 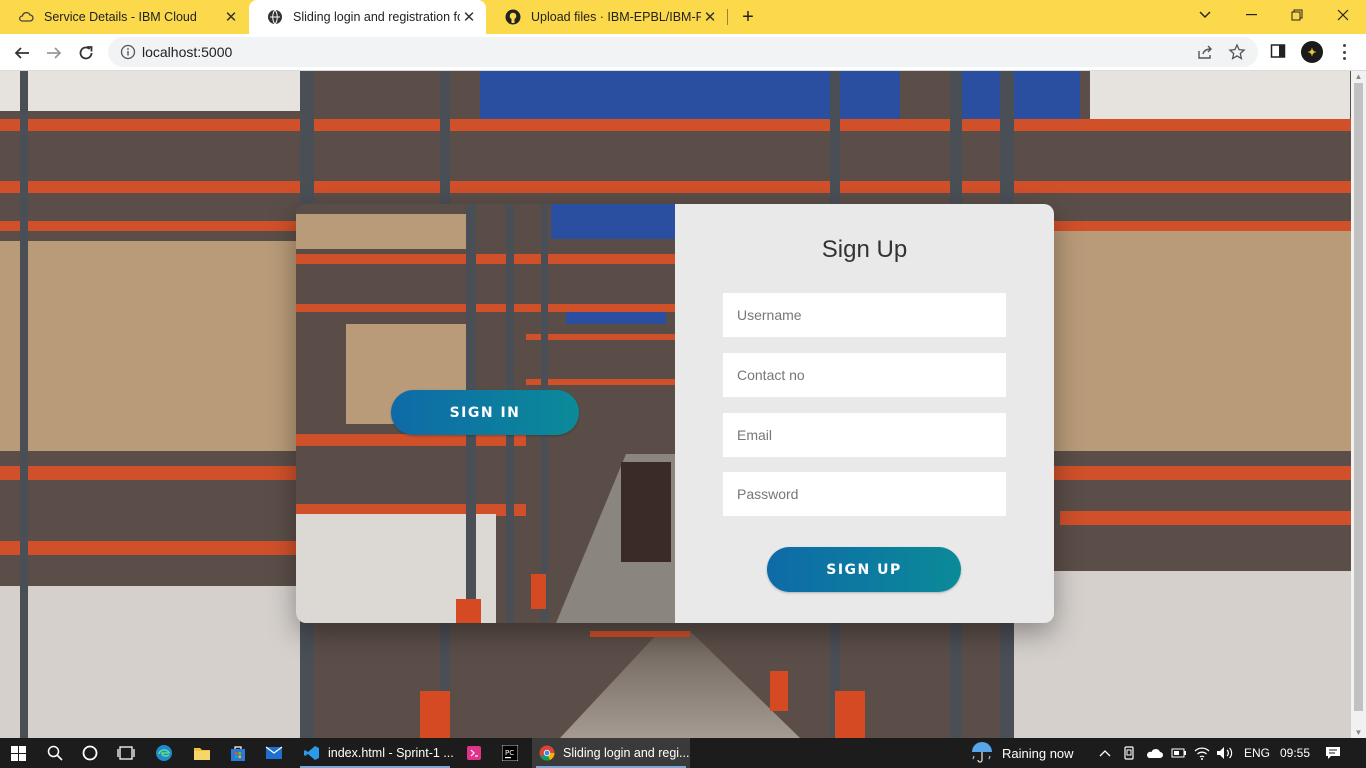 I want to click on language-indicator: ENG, so click(x=1257, y=753).